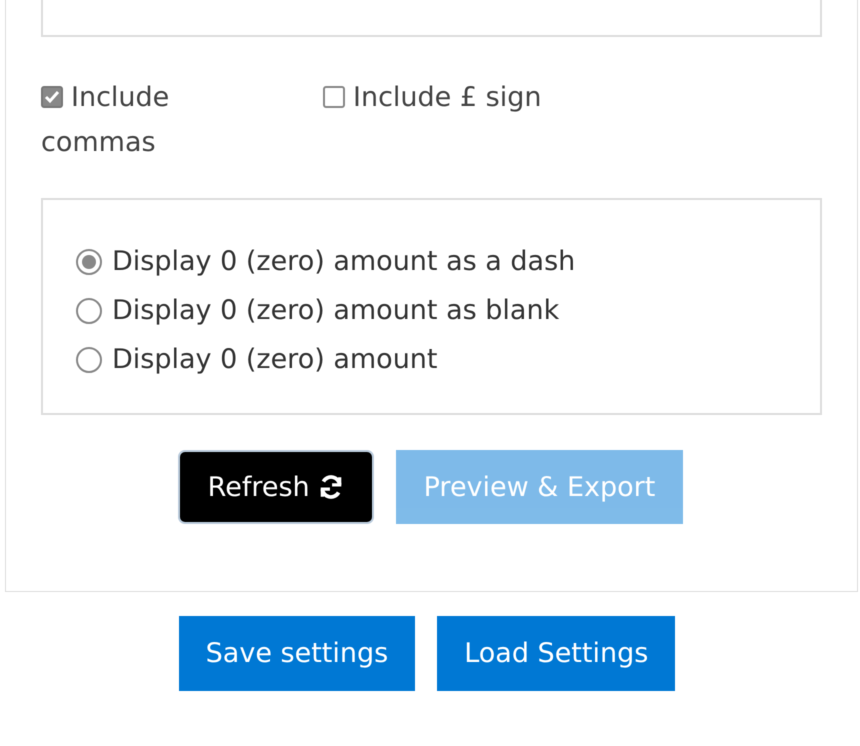 The height and width of the screenshot is (746, 860). I want to click on save-settings-button: Save settings, so click(297, 653).